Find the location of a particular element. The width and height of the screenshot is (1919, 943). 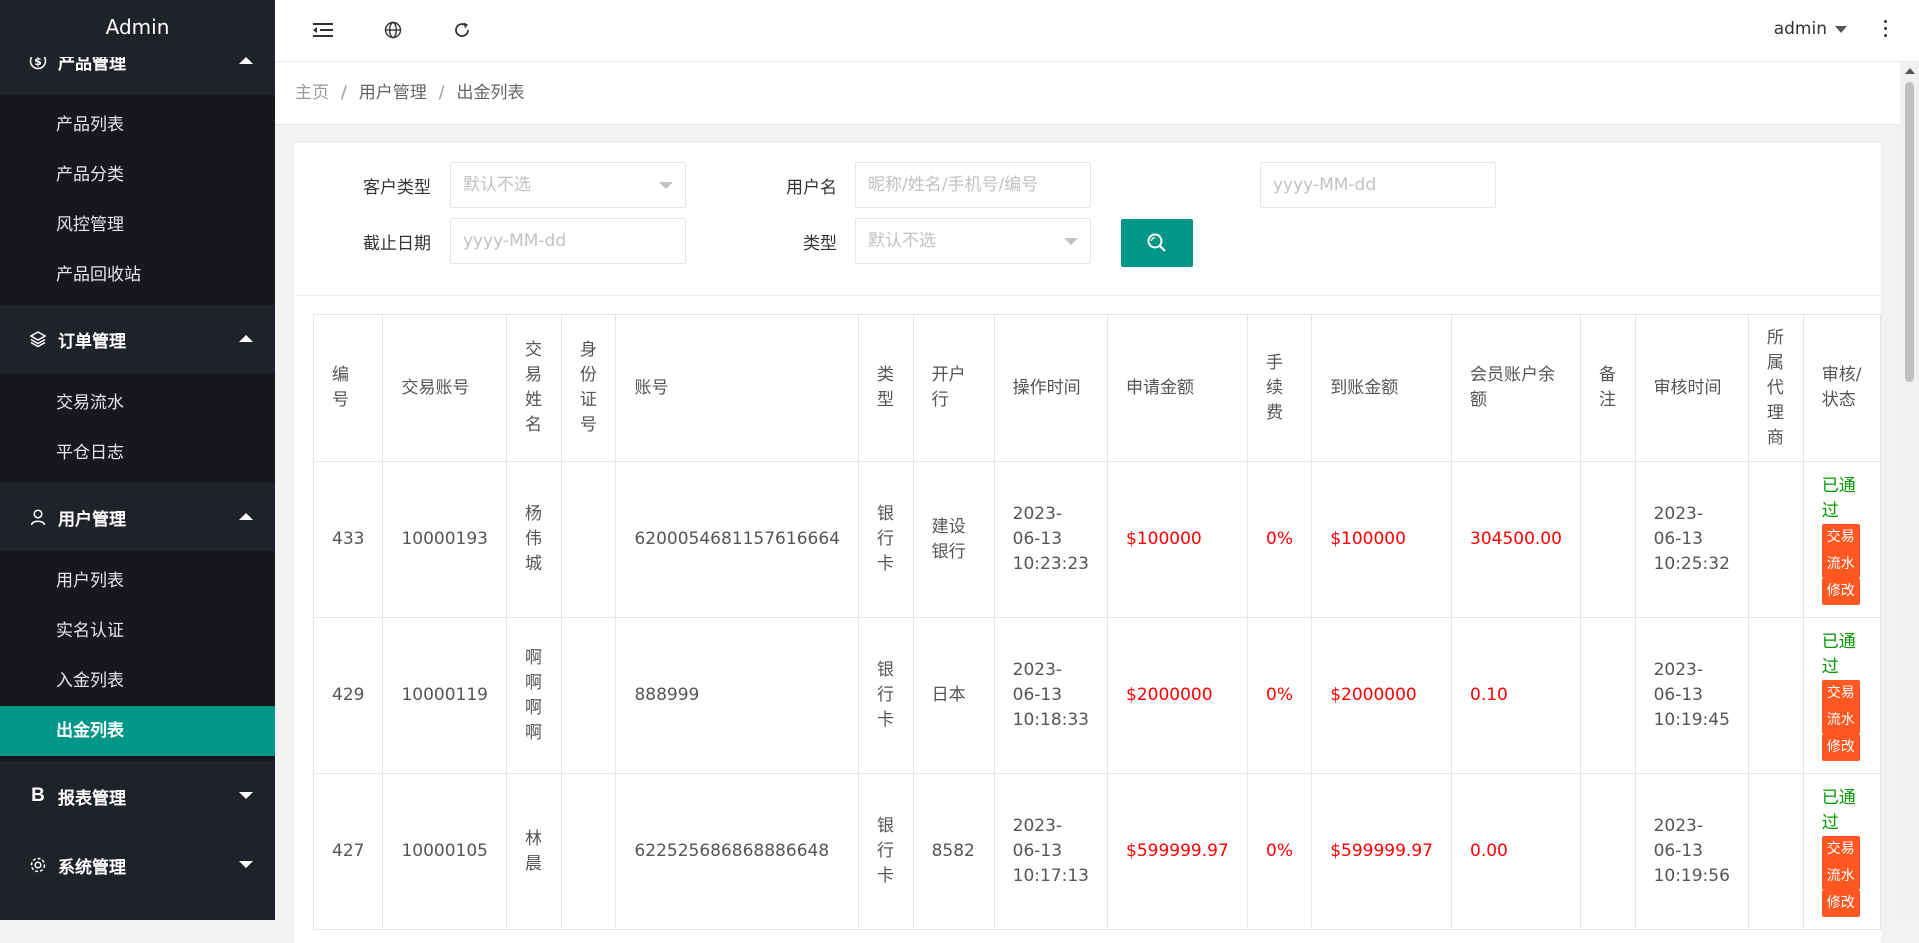

search-icon is located at coordinates (1156, 242).